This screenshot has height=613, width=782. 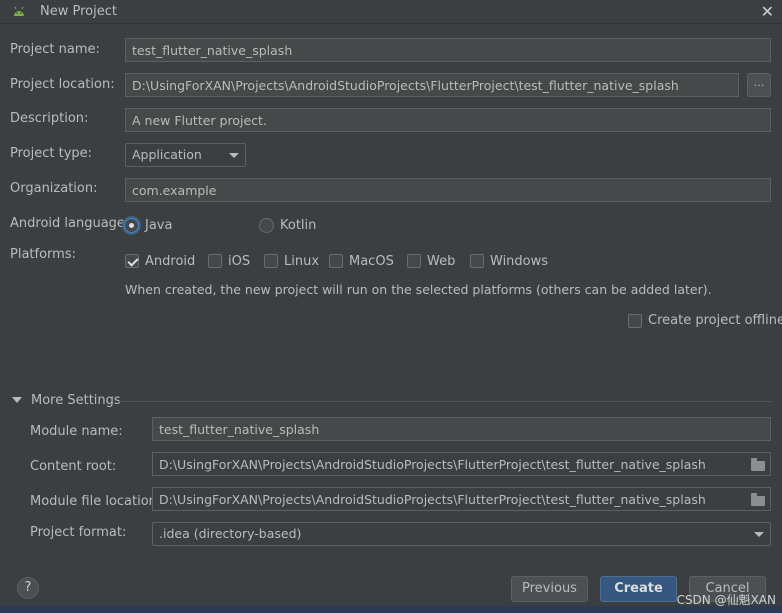 I want to click on content-root-input, so click(x=461, y=464).